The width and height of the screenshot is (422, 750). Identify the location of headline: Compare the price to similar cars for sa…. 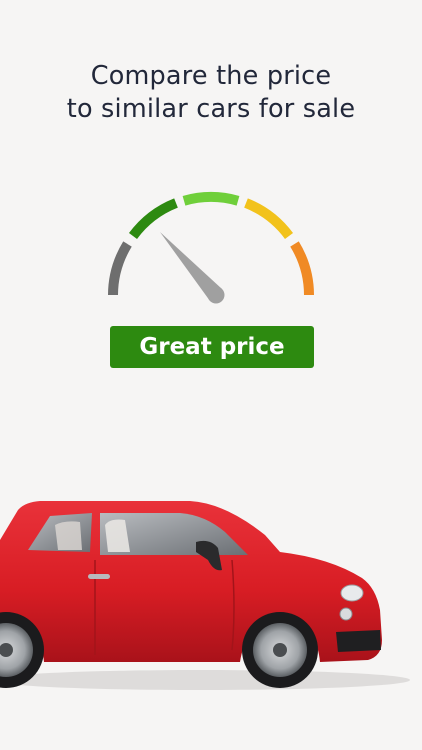
(211, 93).